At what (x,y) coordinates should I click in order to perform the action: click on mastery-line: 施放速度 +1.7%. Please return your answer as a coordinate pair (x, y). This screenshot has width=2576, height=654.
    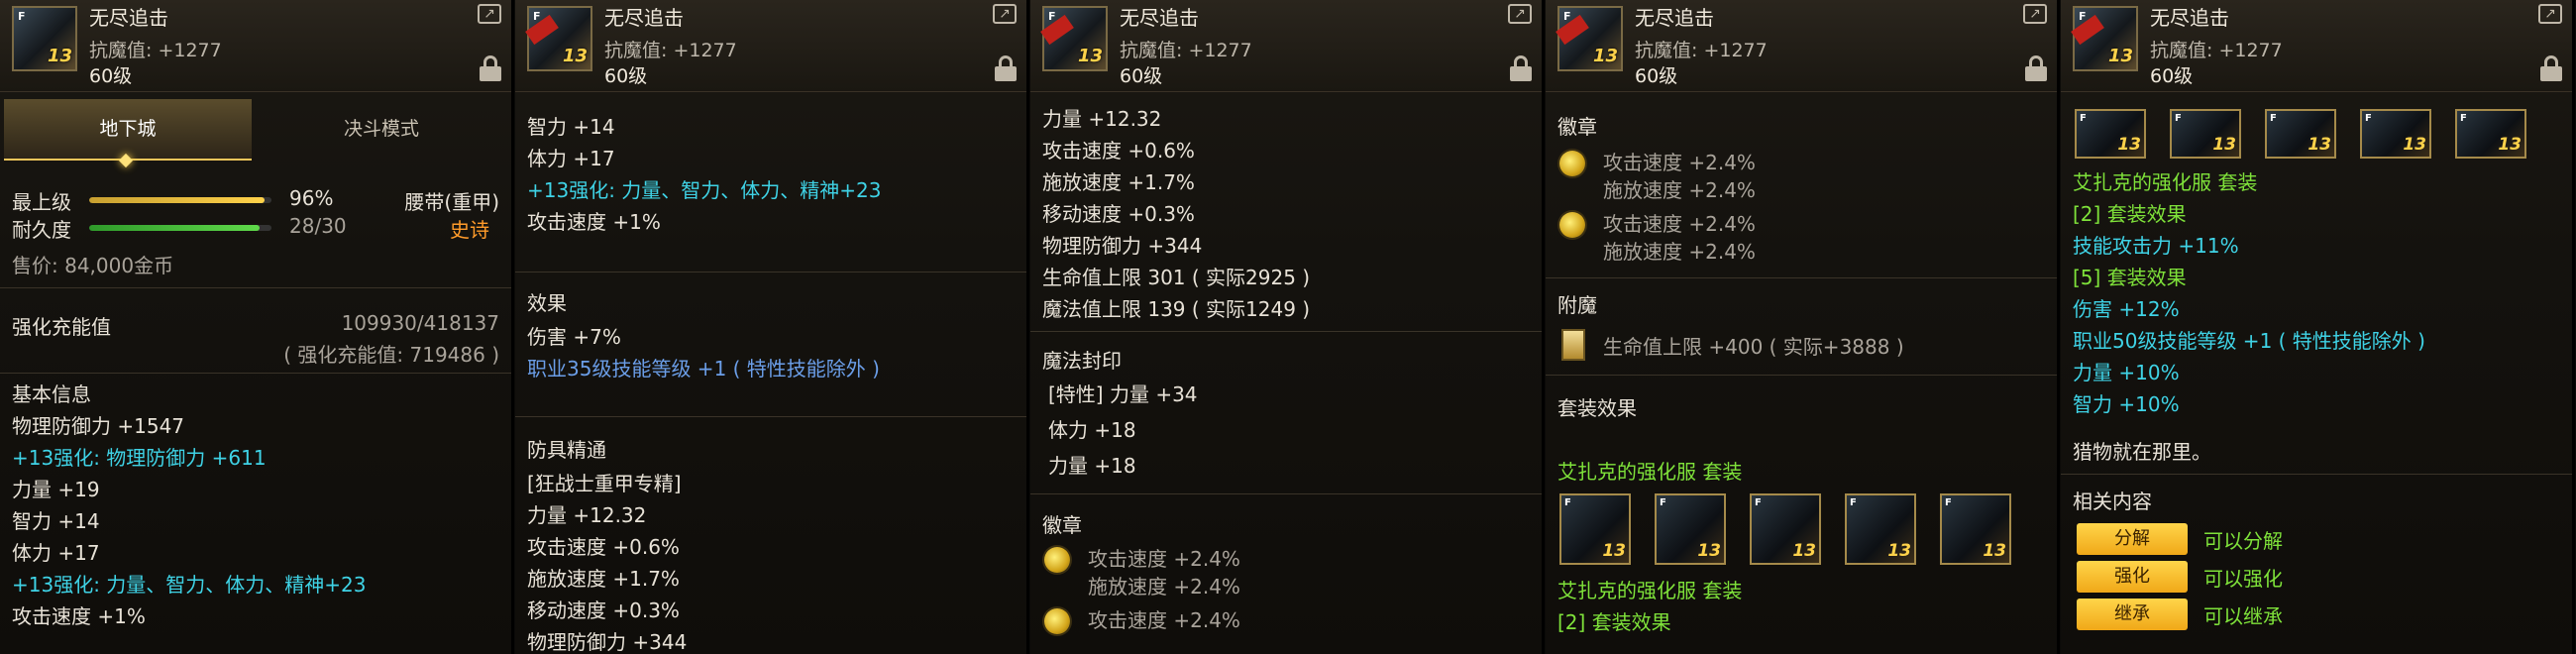
    Looking at the image, I should click on (603, 579).